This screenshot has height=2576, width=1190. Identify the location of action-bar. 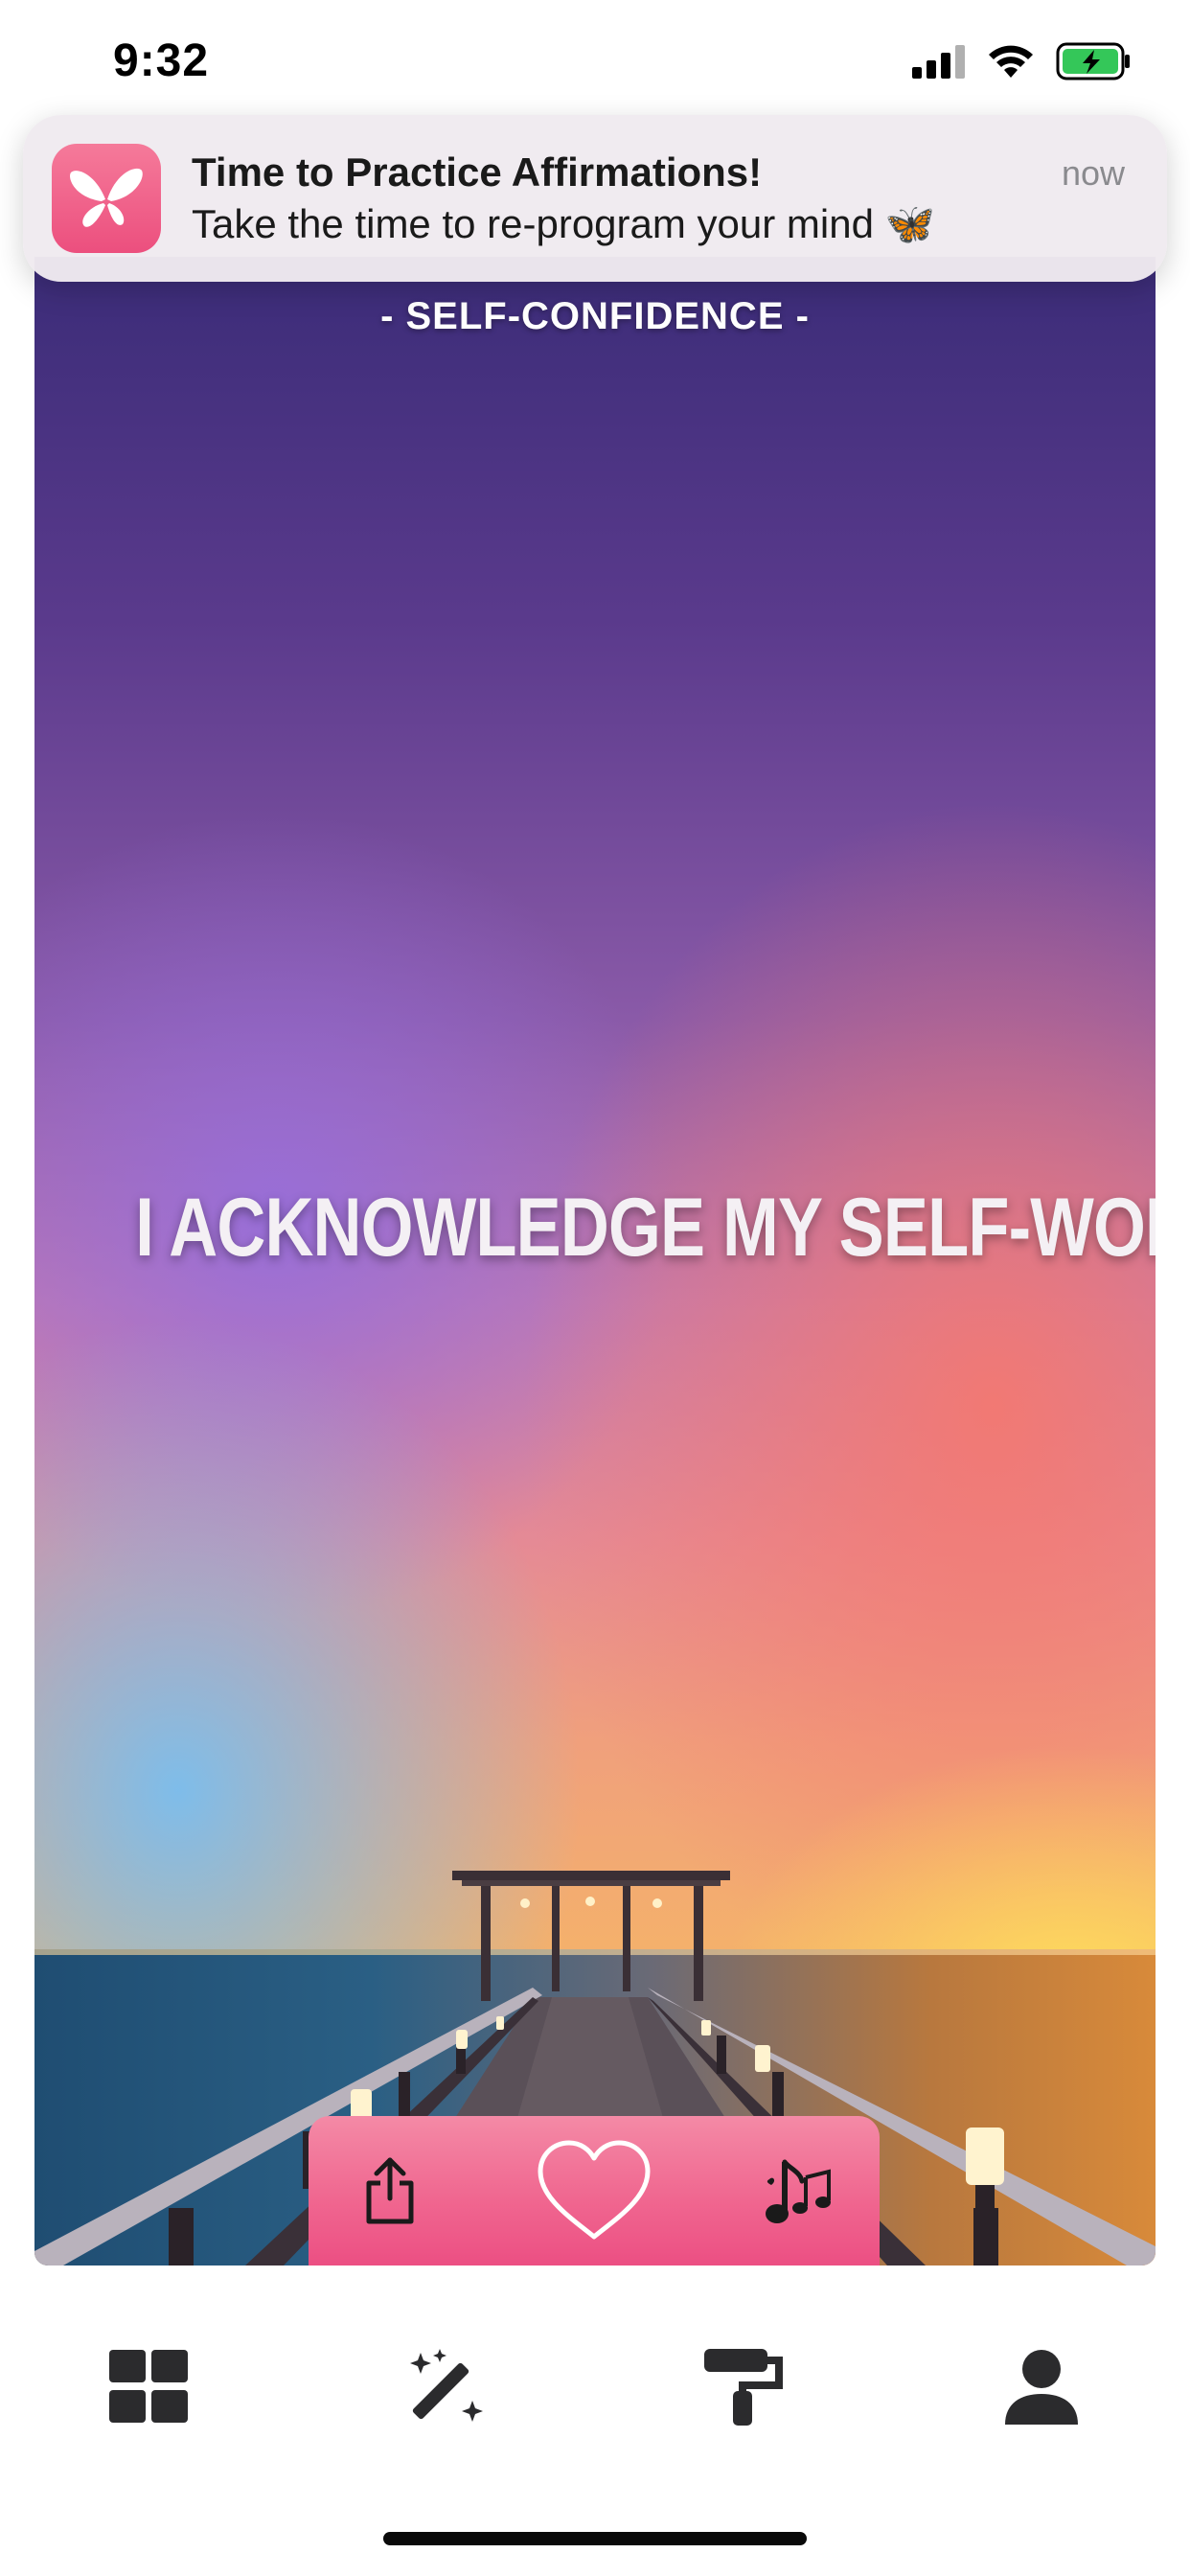
(594, 2191).